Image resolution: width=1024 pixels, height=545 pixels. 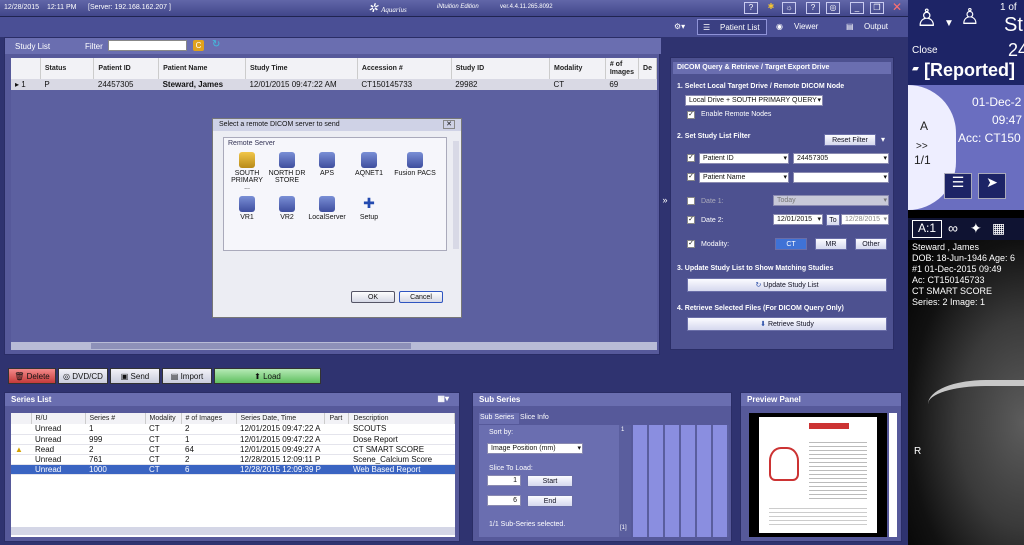 I want to click on col-status: Status, so click(x=67, y=68).